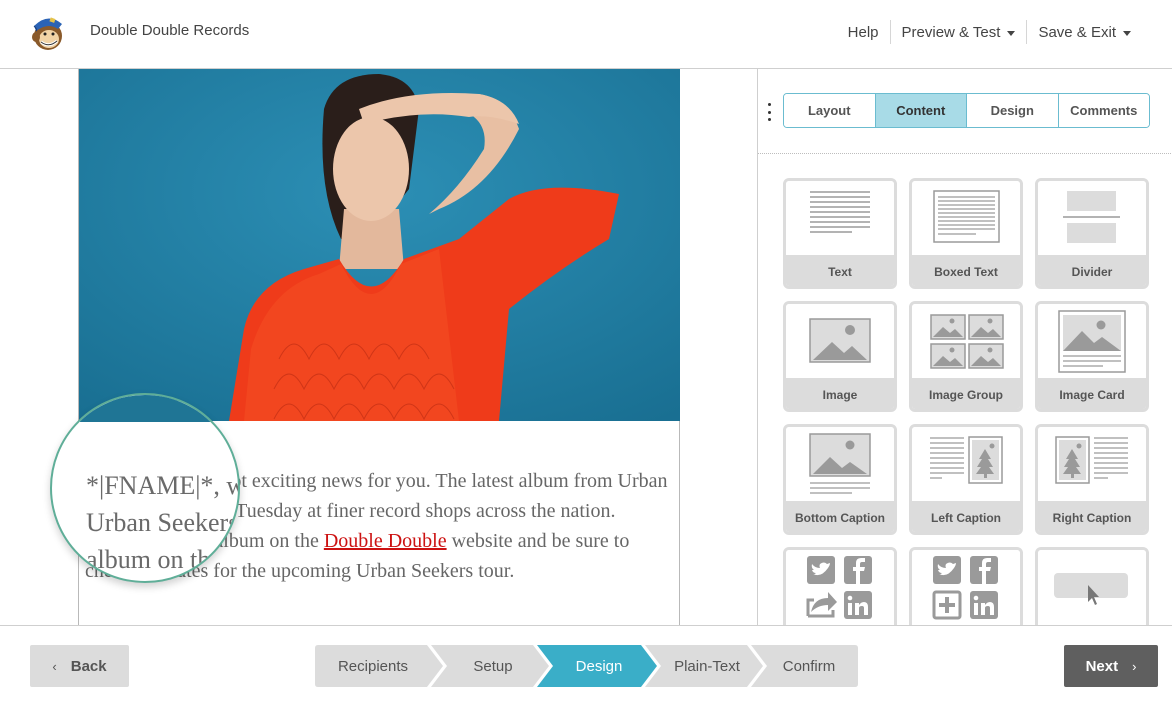  I want to click on block-divider: Divider, so click(1092, 233).